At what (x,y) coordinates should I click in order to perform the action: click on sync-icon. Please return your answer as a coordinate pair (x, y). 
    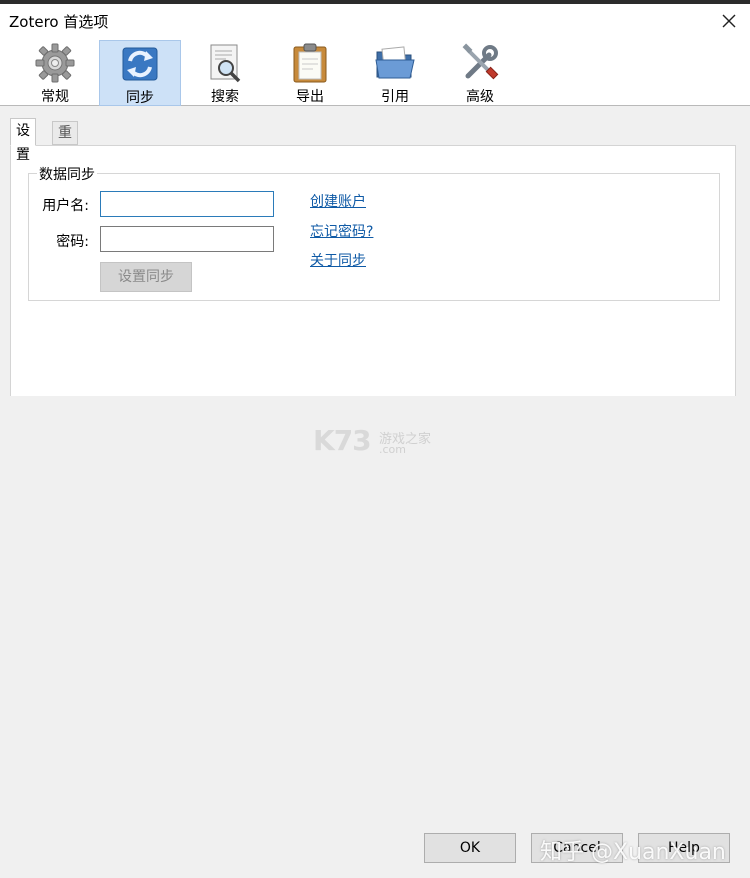
    Looking at the image, I should click on (140, 64).